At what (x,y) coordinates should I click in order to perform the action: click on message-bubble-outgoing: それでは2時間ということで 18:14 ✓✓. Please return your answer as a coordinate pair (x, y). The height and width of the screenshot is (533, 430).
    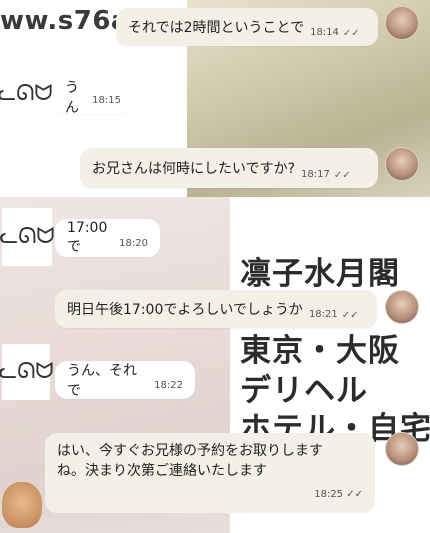
    Looking at the image, I should click on (247, 27).